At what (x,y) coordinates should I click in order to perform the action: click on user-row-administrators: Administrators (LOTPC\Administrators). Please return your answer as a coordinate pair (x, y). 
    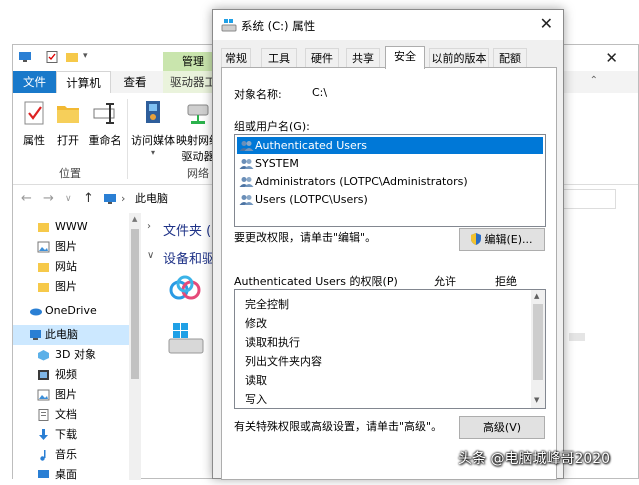
    Looking at the image, I should click on (390, 181).